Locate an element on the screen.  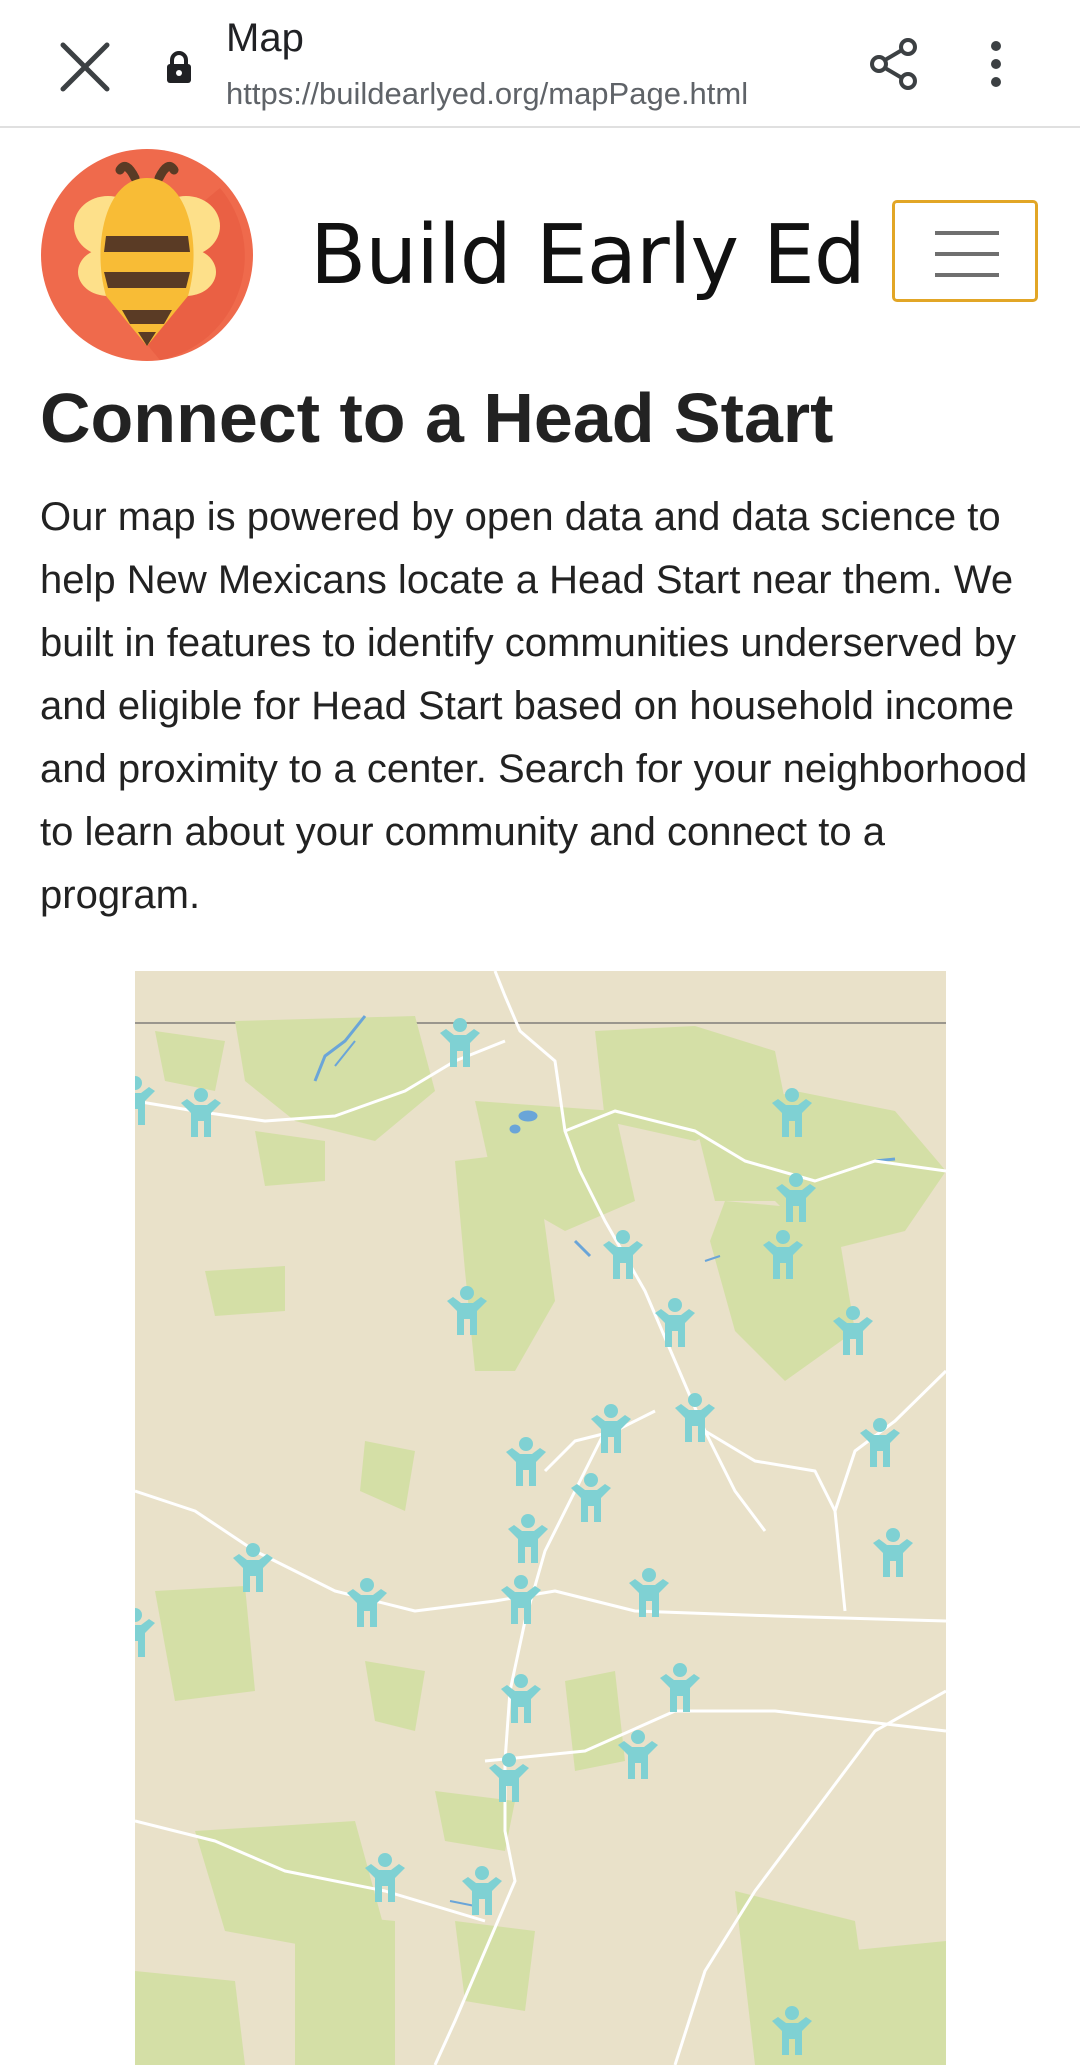
url-text: https://buildearlyed.org/mapPage.html is located at coordinates (487, 94).